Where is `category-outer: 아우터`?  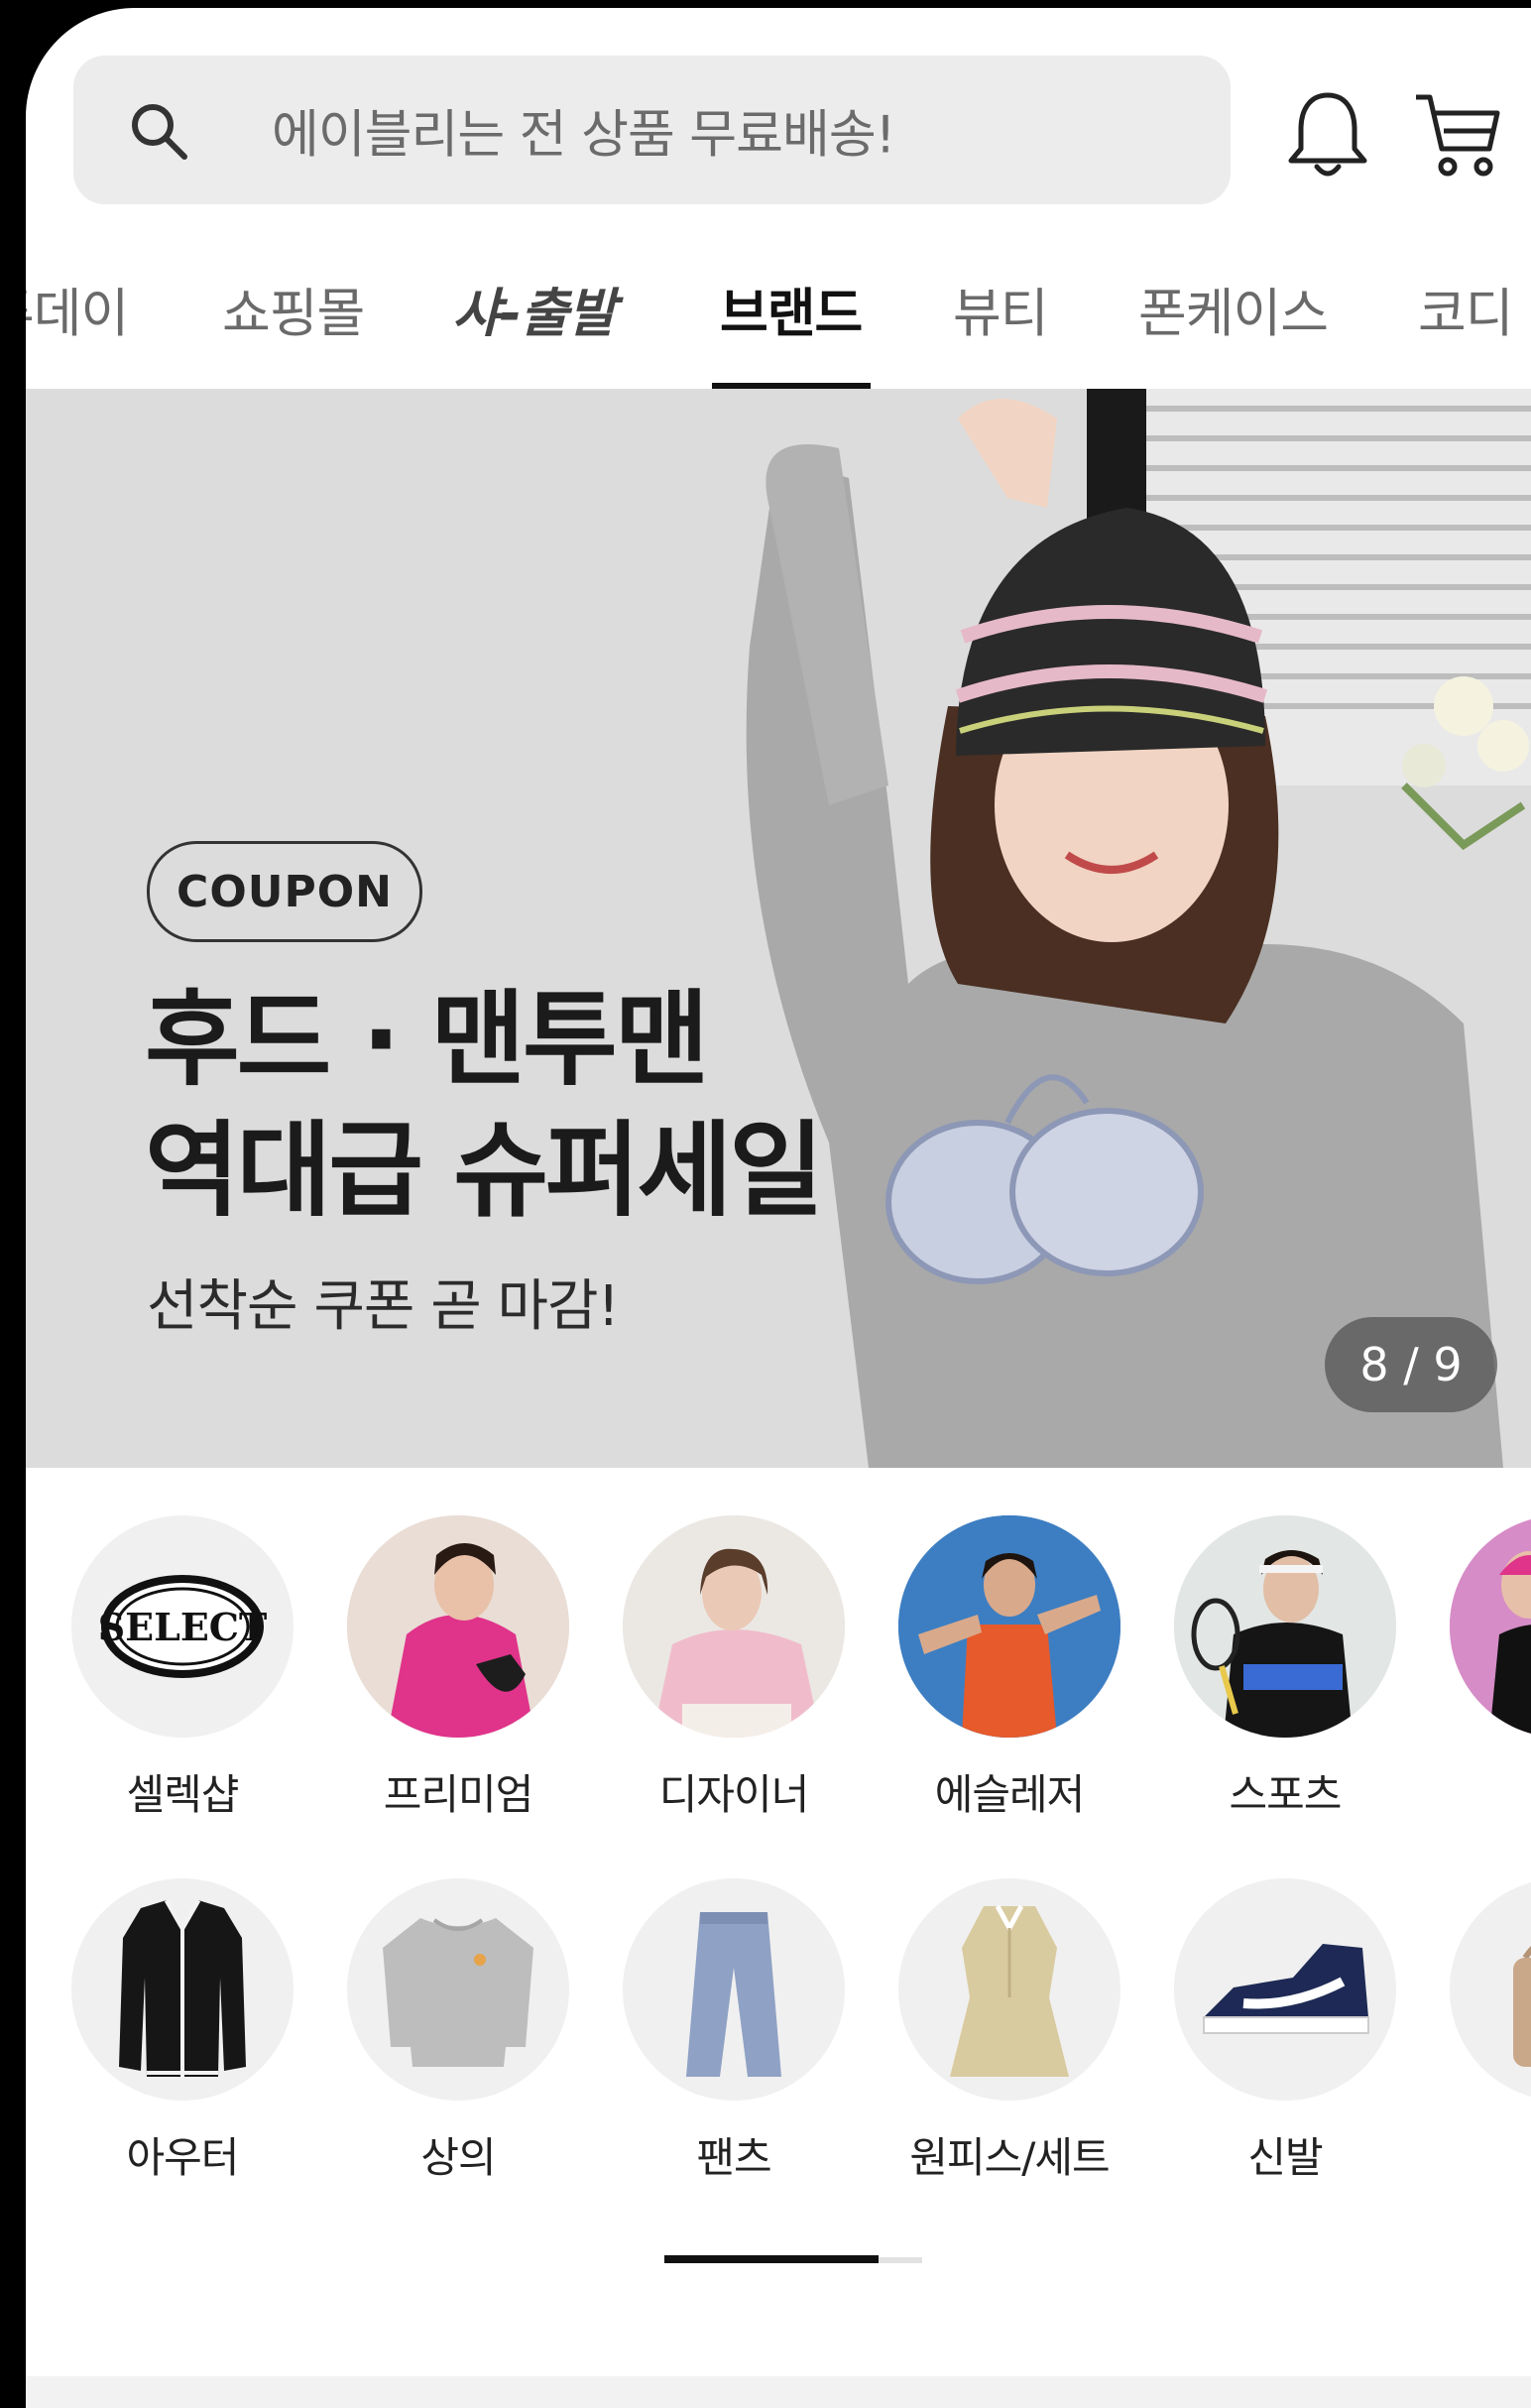
category-outer: 아우터 is located at coordinates (182, 2032).